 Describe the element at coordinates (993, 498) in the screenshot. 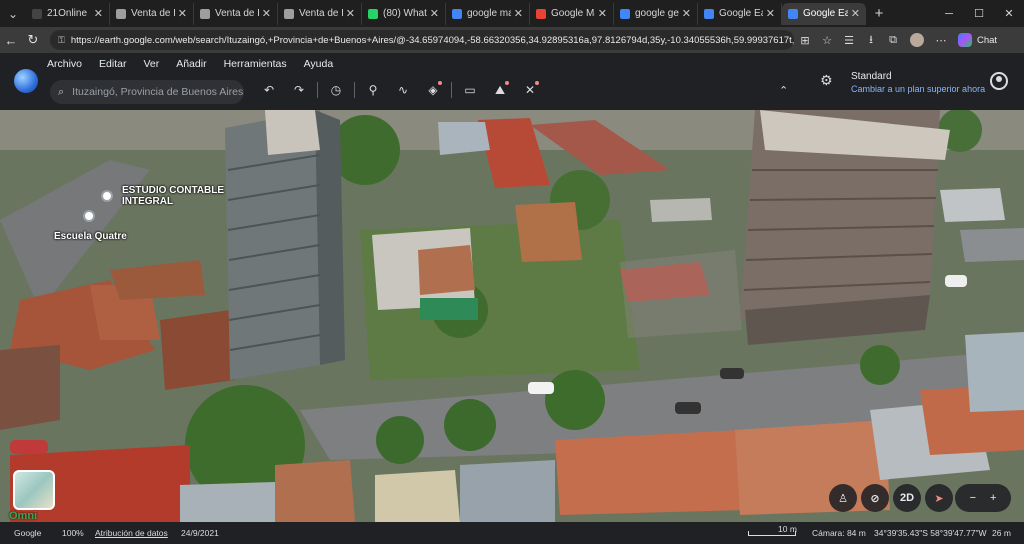

I see `zoom-in-icon: +` at that location.